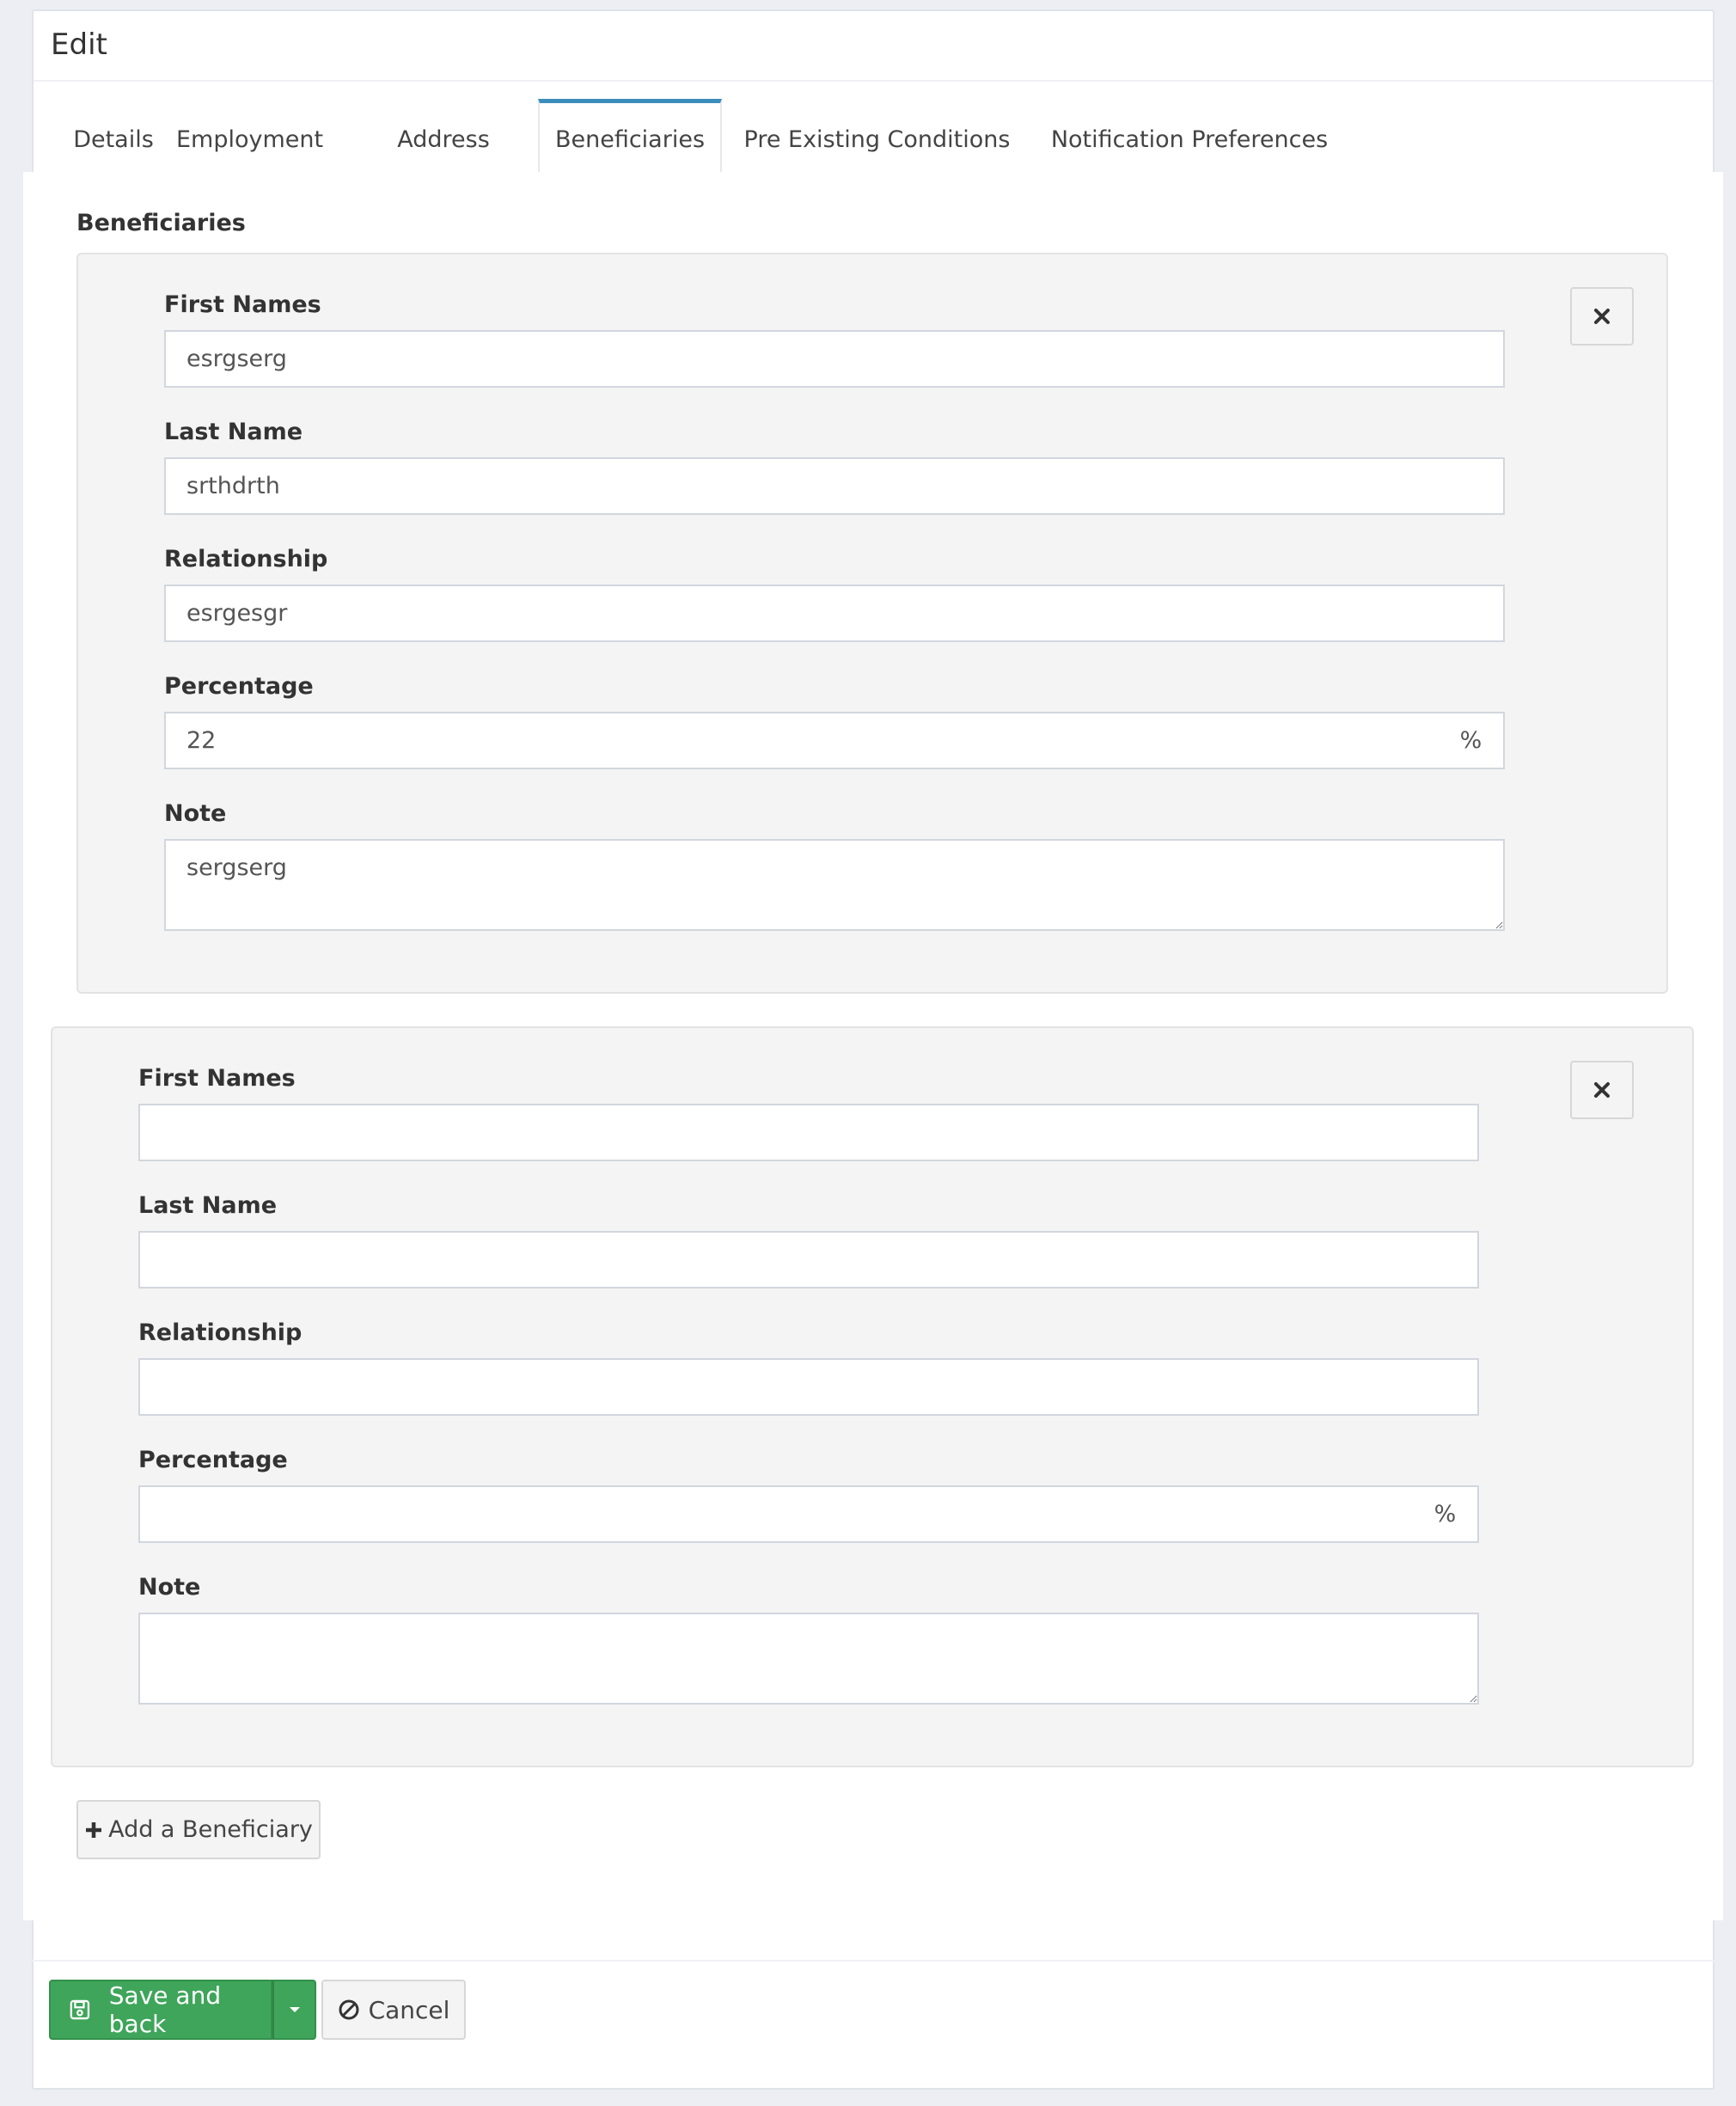 The width and height of the screenshot is (1736, 2106). What do you see at coordinates (79, 45) in the screenshot?
I see `page-title: Edit` at bounding box center [79, 45].